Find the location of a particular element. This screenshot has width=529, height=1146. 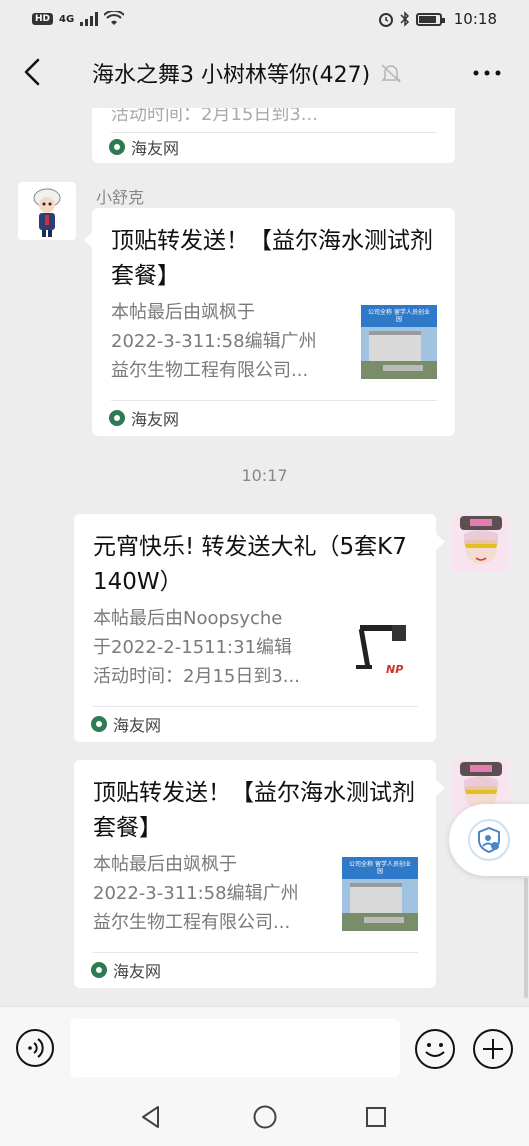

sender-name: 小舒克 is located at coordinates (120, 197).